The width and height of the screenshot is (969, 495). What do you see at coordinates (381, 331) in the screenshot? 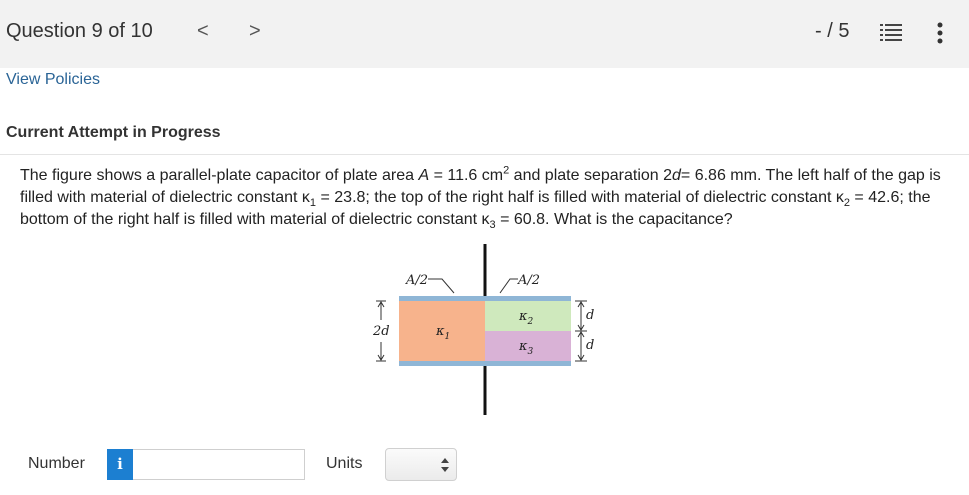
I see `gap-label: 2d` at bounding box center [381, 331].